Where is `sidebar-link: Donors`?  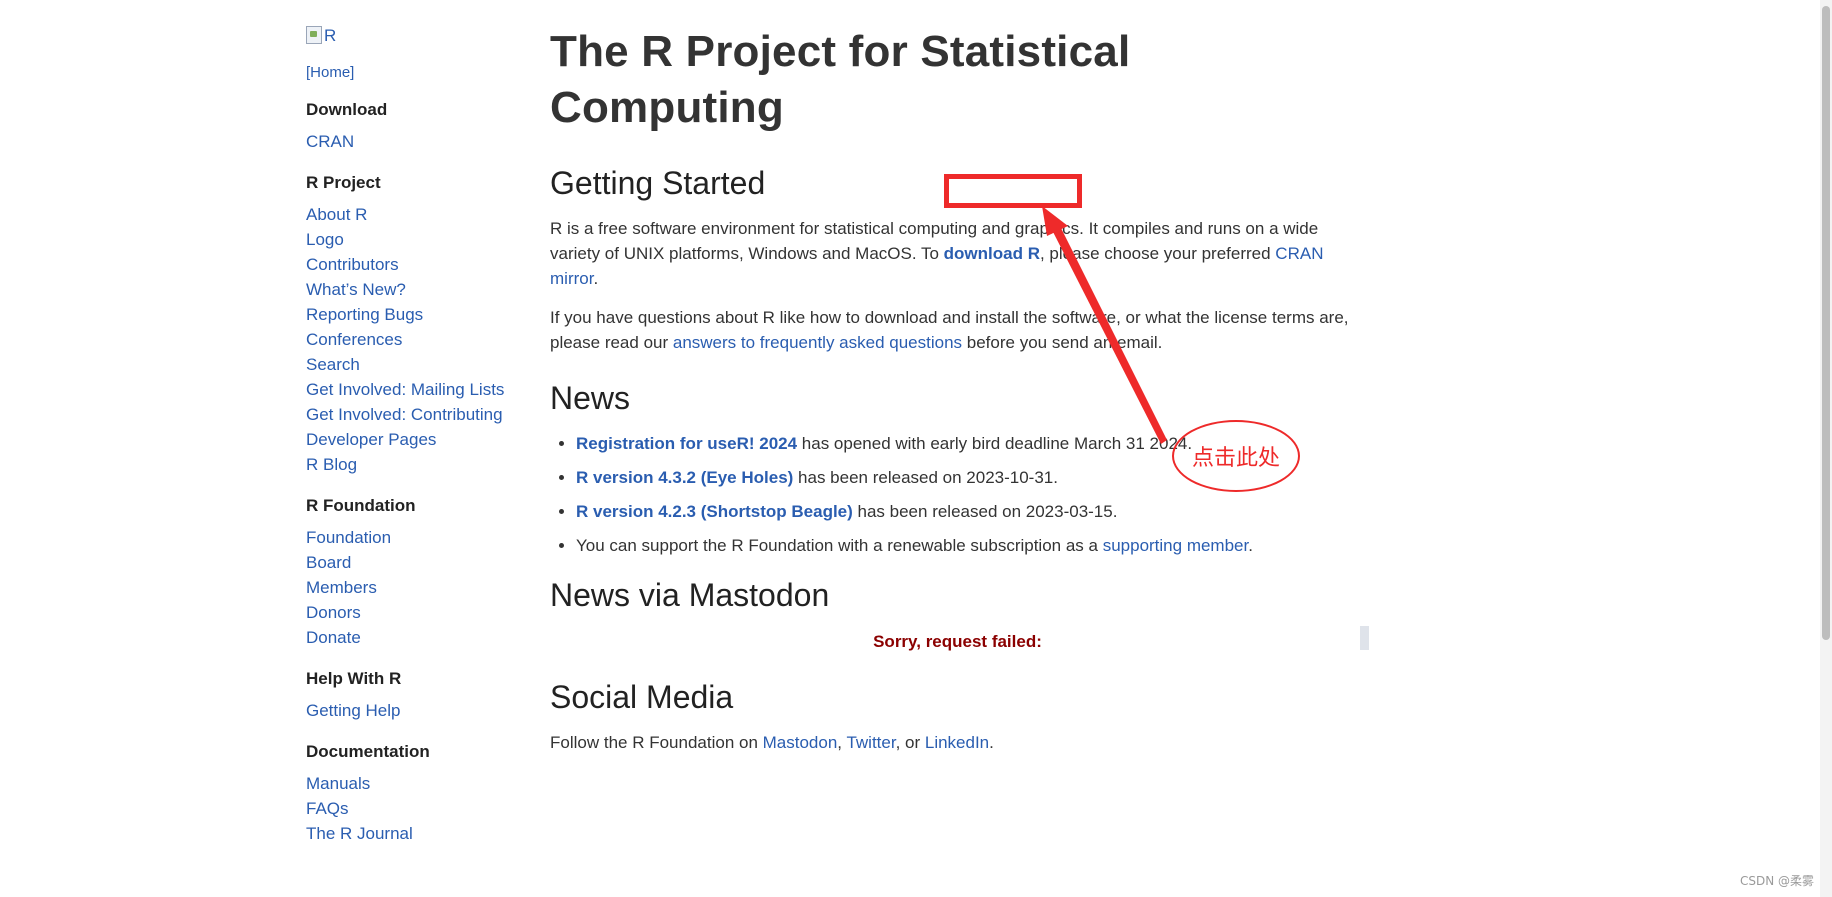 sidebar-link: Donors is located at coordinates (333, 612).